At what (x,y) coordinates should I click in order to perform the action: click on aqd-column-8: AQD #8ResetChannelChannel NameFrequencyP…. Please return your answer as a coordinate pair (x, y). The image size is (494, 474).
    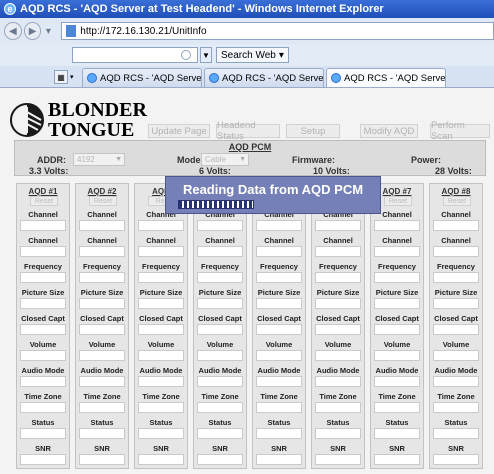
    Looking at the image, I should click on (456, 326).